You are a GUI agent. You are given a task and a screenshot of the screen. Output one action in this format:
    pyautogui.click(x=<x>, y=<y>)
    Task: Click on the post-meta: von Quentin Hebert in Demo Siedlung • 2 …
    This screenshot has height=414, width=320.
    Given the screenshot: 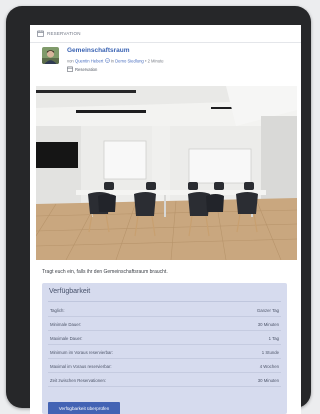 What is the action you would take?
    pyautogui.click(x=115, y=61)
    